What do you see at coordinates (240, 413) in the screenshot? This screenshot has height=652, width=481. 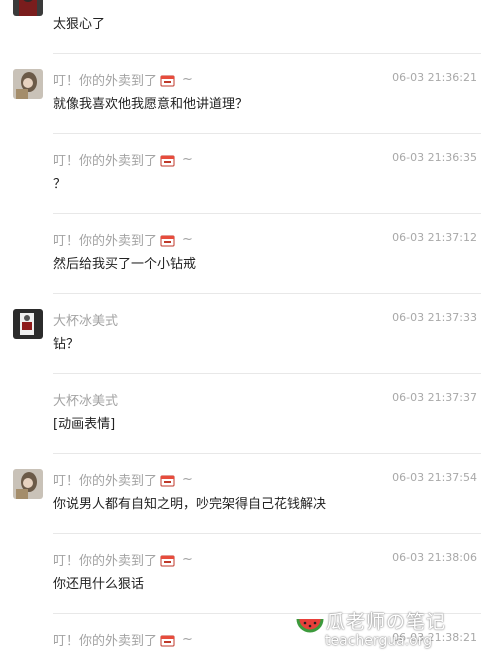 I see `message-item: 大杯冰美式 06-03 21:37:37 [动画表情]` at bounding box center [240, 413].